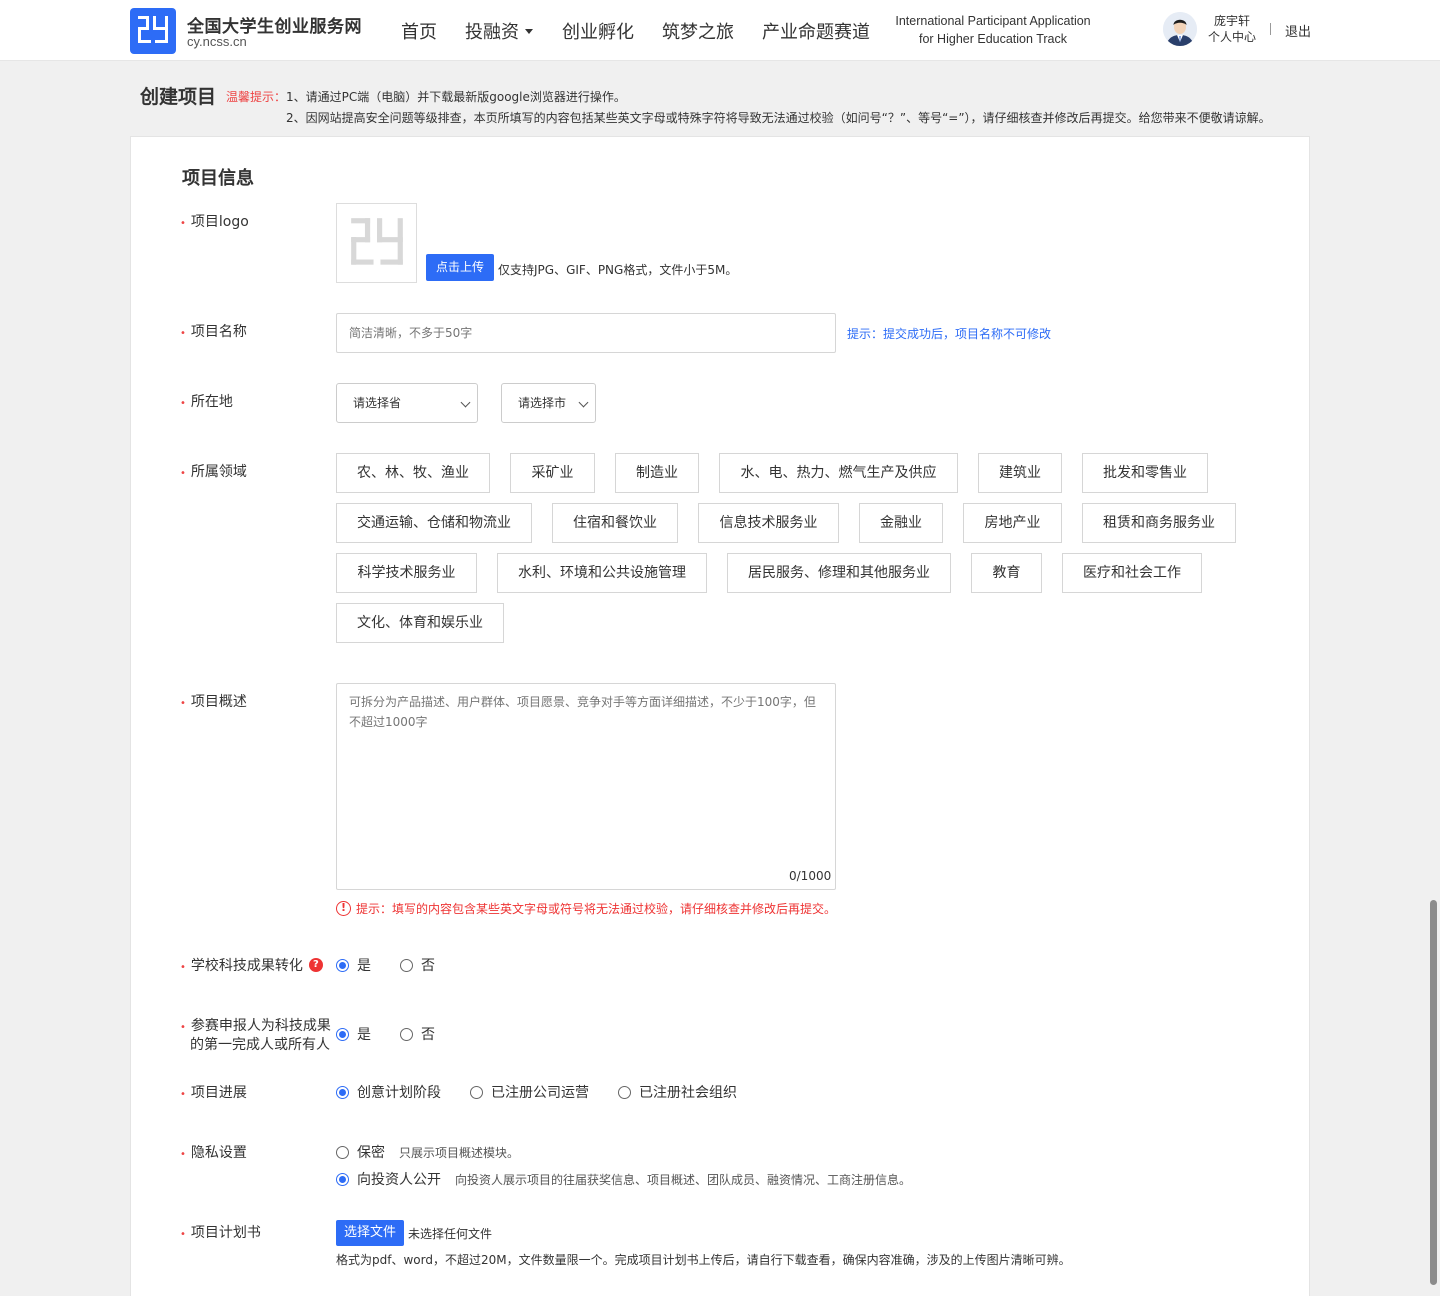 This screenshot has width=1440, height=1296. Describe the element at coordinates (460, 267) in the screenshot. I see `upload-logo-button: 点击上传` at that location.